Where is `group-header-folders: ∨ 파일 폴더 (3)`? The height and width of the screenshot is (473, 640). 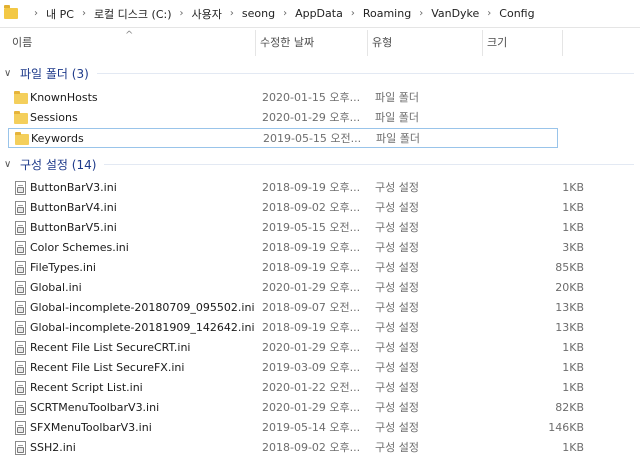
group-header-folders: ∨ 파일 폴더 (3) is located at coordinates (320, 73).